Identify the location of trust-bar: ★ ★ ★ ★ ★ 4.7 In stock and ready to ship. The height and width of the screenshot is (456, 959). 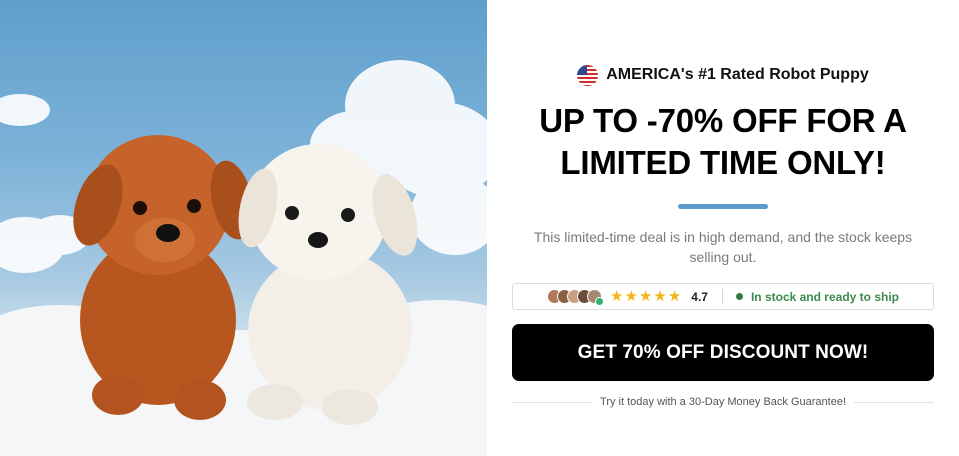
(723, 296).